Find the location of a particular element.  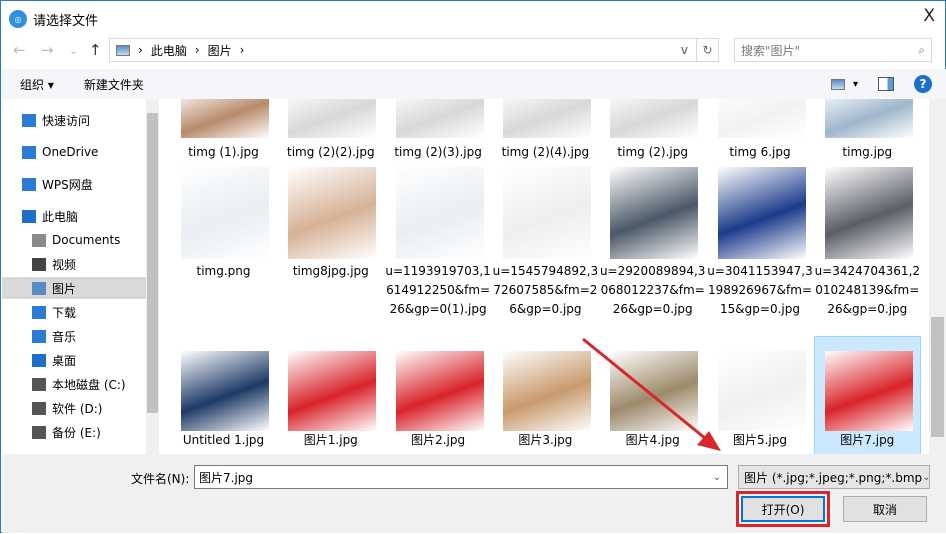

sidebar-item: WPS网盘 is located at coordinates (74, 184).